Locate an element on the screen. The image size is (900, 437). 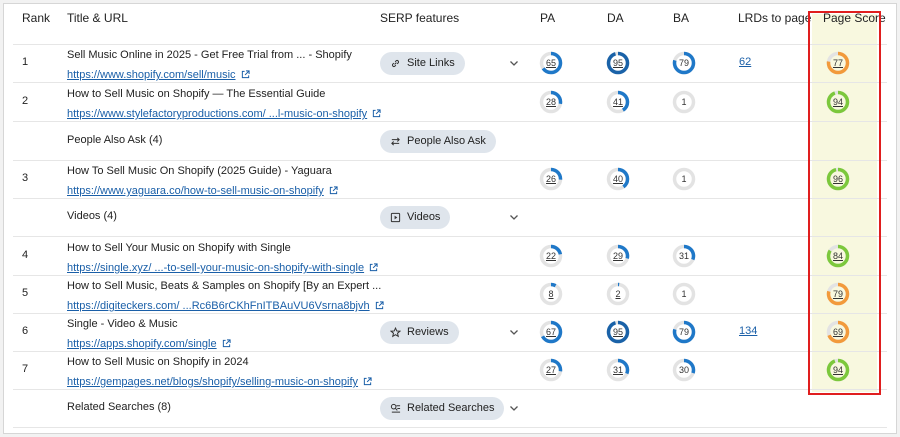
ring-value: 2 is located at coordinates (618, 294).